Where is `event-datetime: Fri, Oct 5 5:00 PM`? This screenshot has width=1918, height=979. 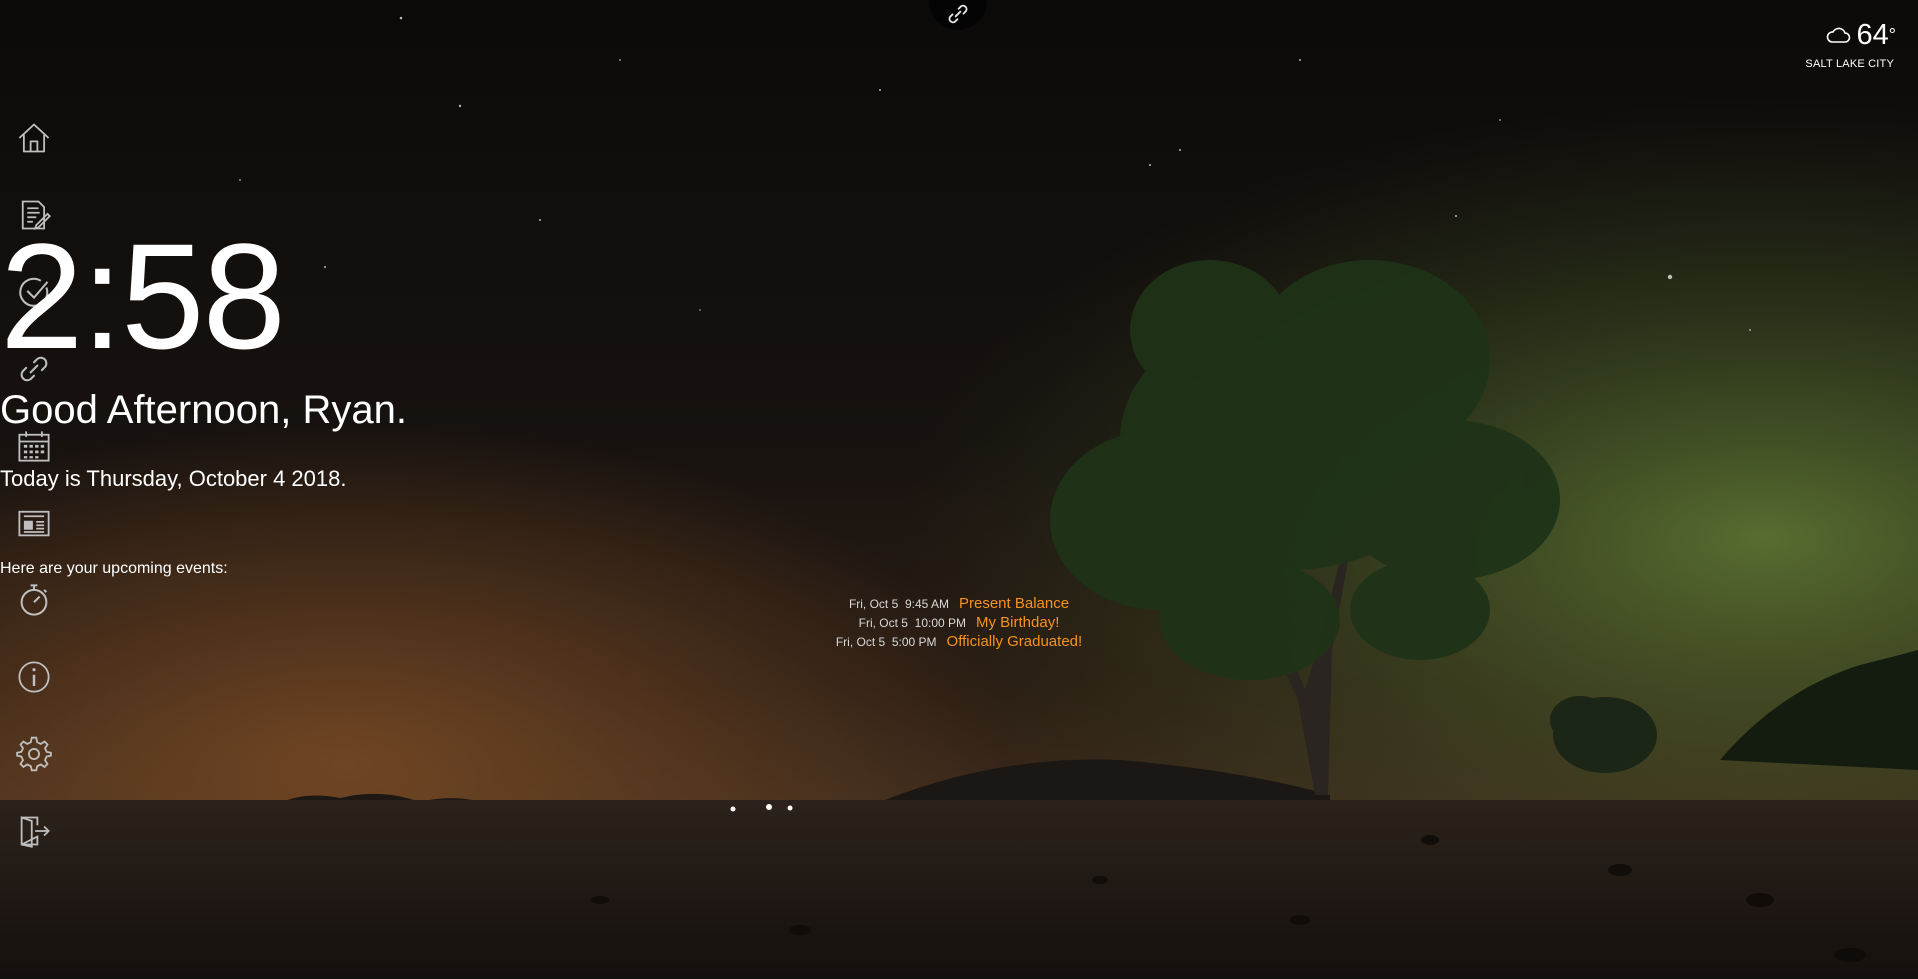 event-datetime: Fri, Oct 5 5:00 PM is located at coordinates (886, 642).